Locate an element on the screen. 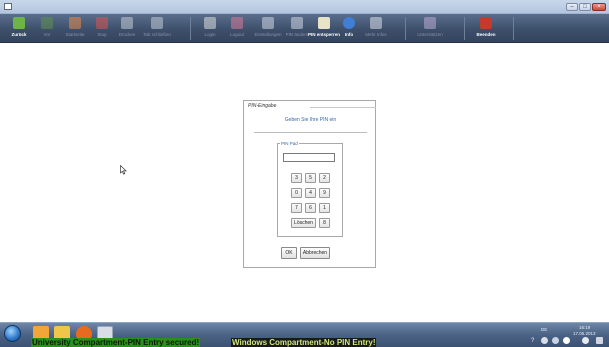  maximize-button: □ is located at coordinates (585, 7).